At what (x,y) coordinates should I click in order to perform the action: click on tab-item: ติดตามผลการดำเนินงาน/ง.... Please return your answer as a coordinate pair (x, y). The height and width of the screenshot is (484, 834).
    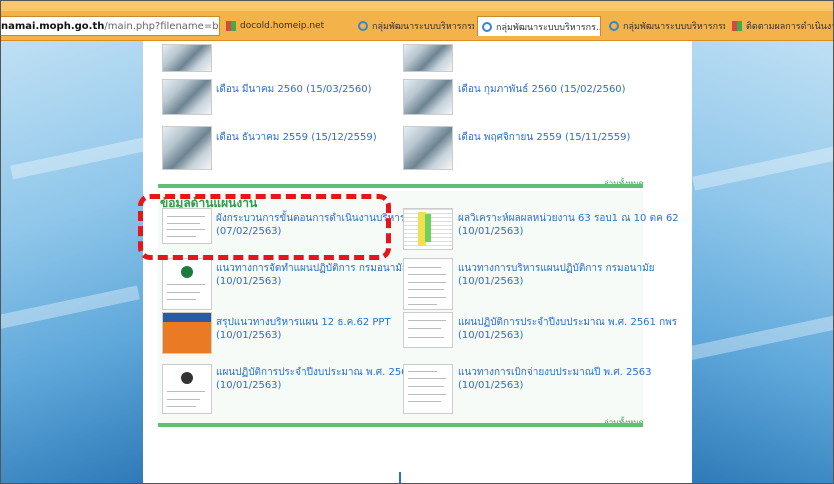
    Looking at the image, I should click on (781, 26).